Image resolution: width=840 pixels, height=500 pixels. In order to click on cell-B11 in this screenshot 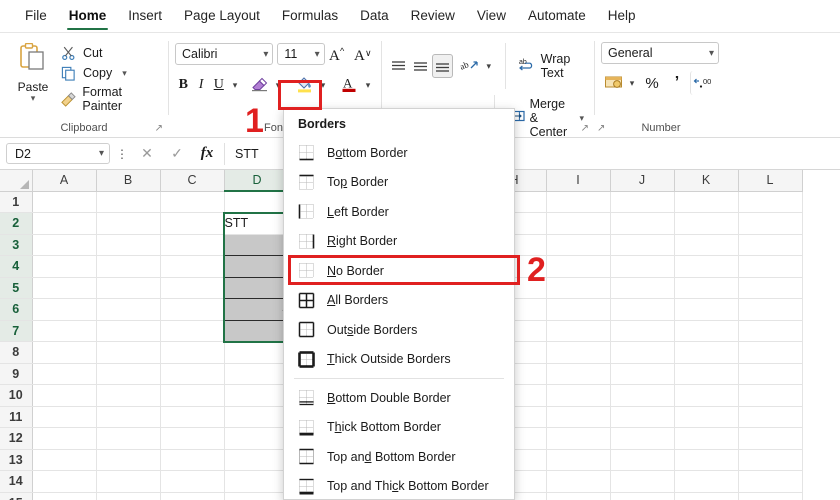, I will do `click(128, 417)`.